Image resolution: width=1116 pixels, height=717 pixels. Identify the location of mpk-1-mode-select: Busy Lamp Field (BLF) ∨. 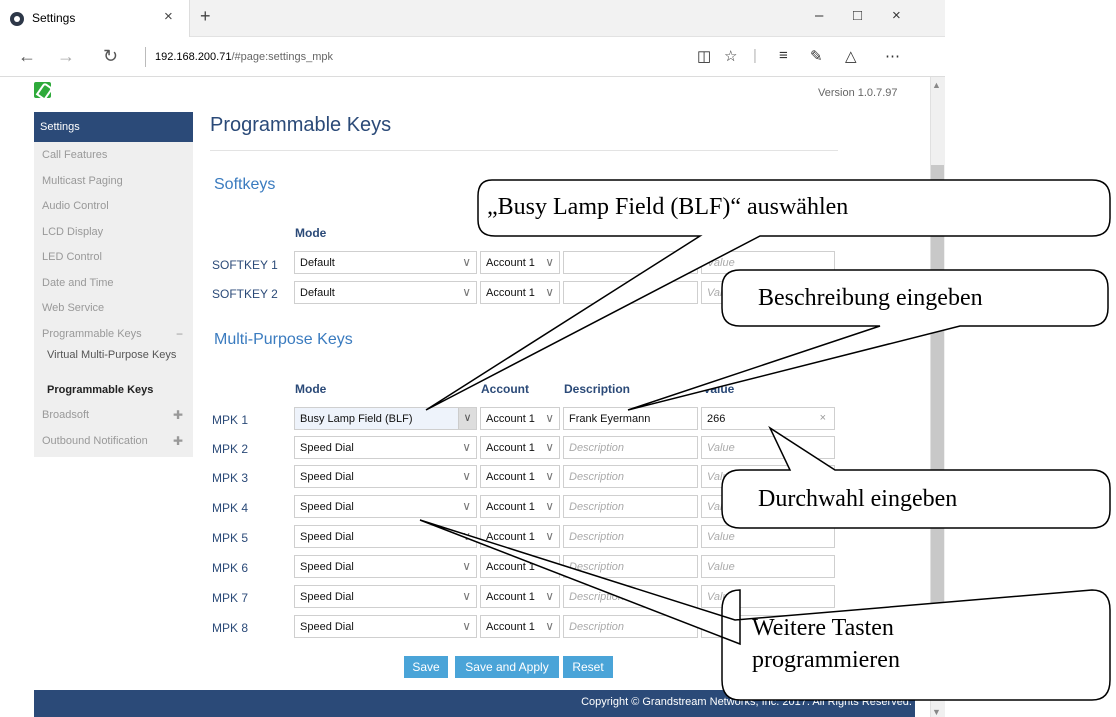
(385, 418).